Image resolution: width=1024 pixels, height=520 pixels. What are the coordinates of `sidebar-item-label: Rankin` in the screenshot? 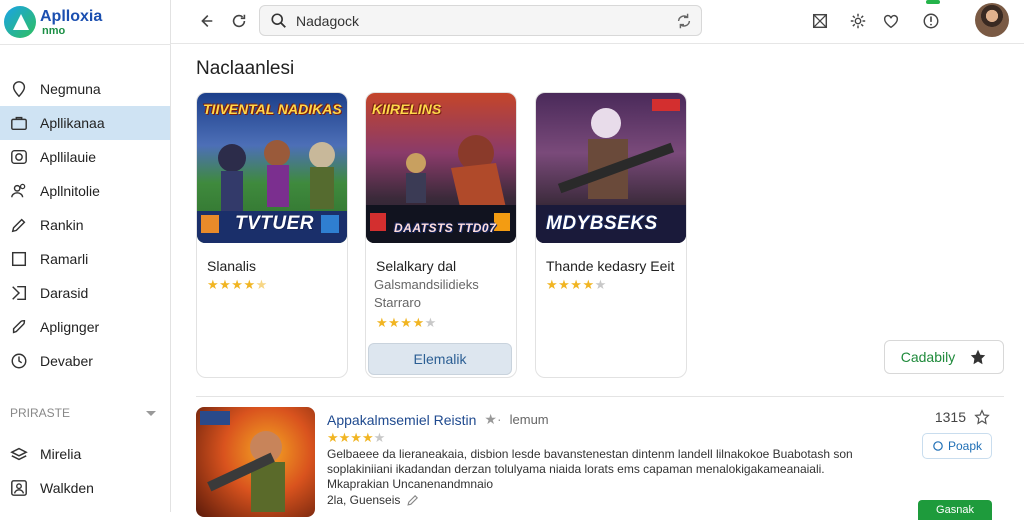 It's located at (62, 225).